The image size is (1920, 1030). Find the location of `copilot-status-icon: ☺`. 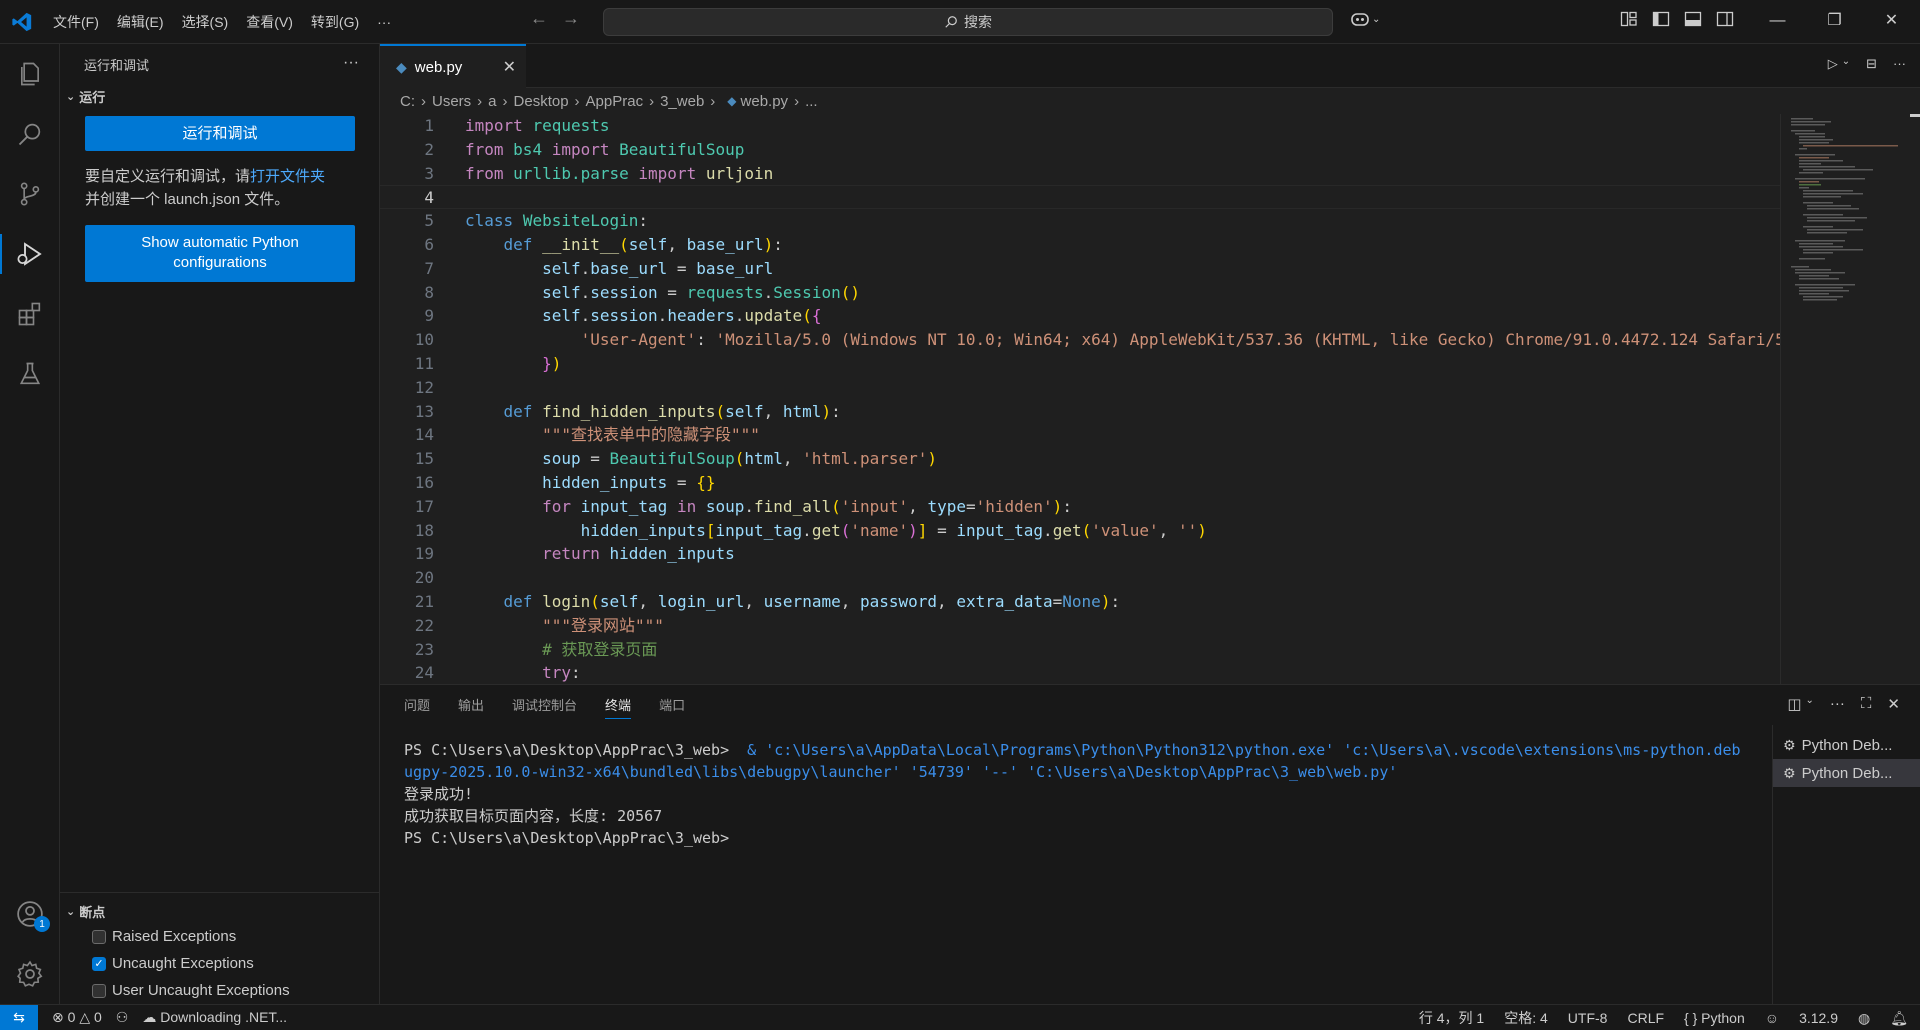

copilot-status-icon: ☺ is located at coordinates (1772, 1018).